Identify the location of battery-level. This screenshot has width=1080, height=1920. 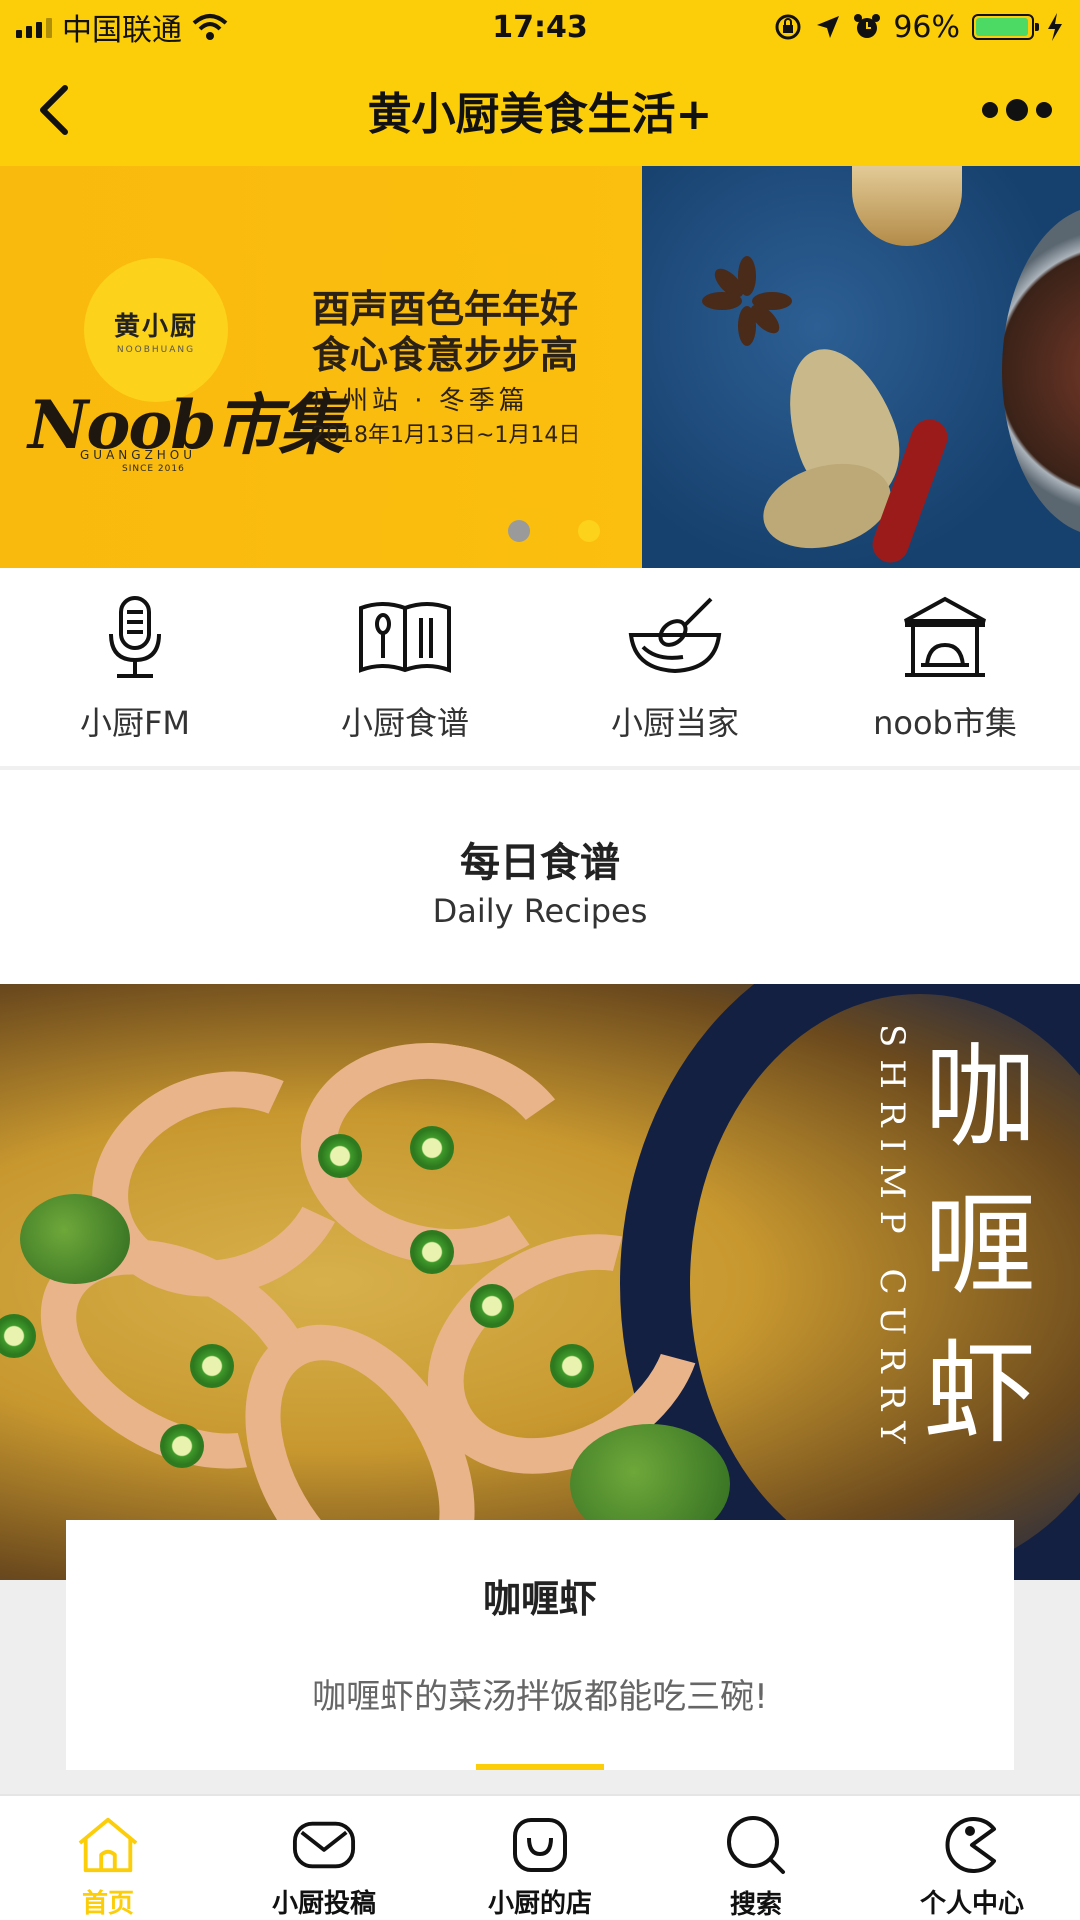
(1002, 27).